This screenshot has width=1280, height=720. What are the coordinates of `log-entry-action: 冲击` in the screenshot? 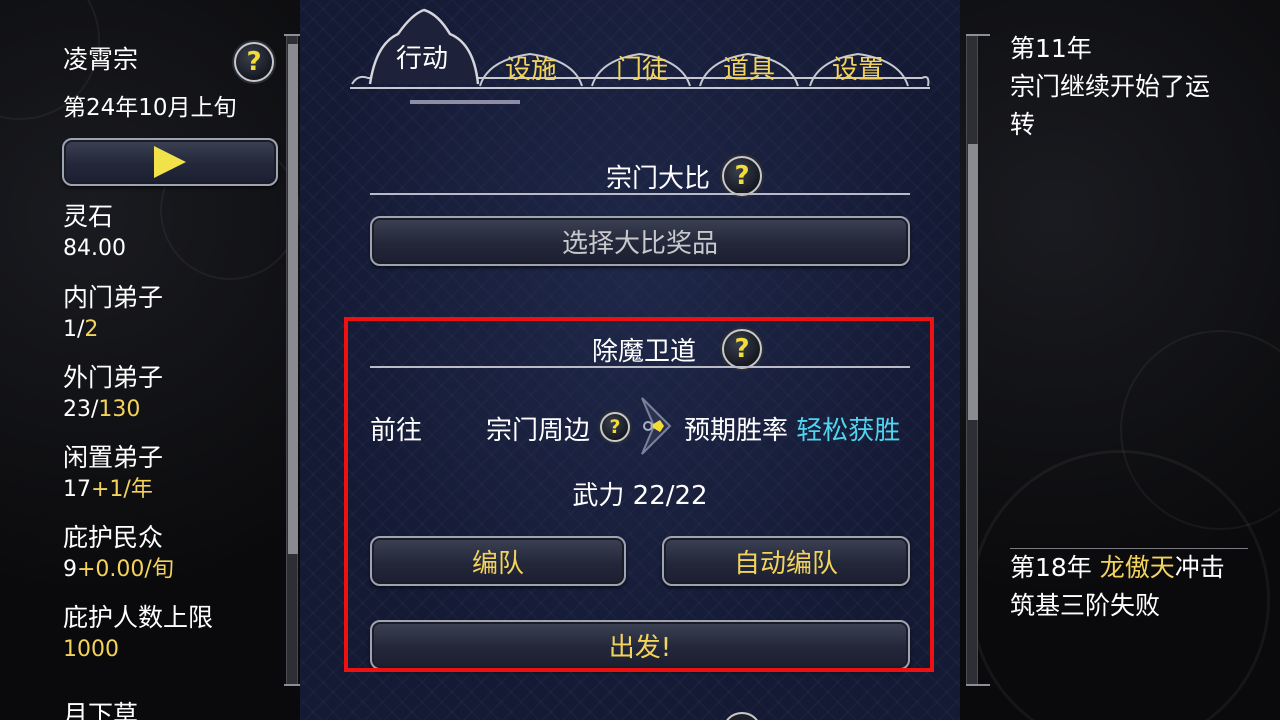 It's located at (1199, 567).